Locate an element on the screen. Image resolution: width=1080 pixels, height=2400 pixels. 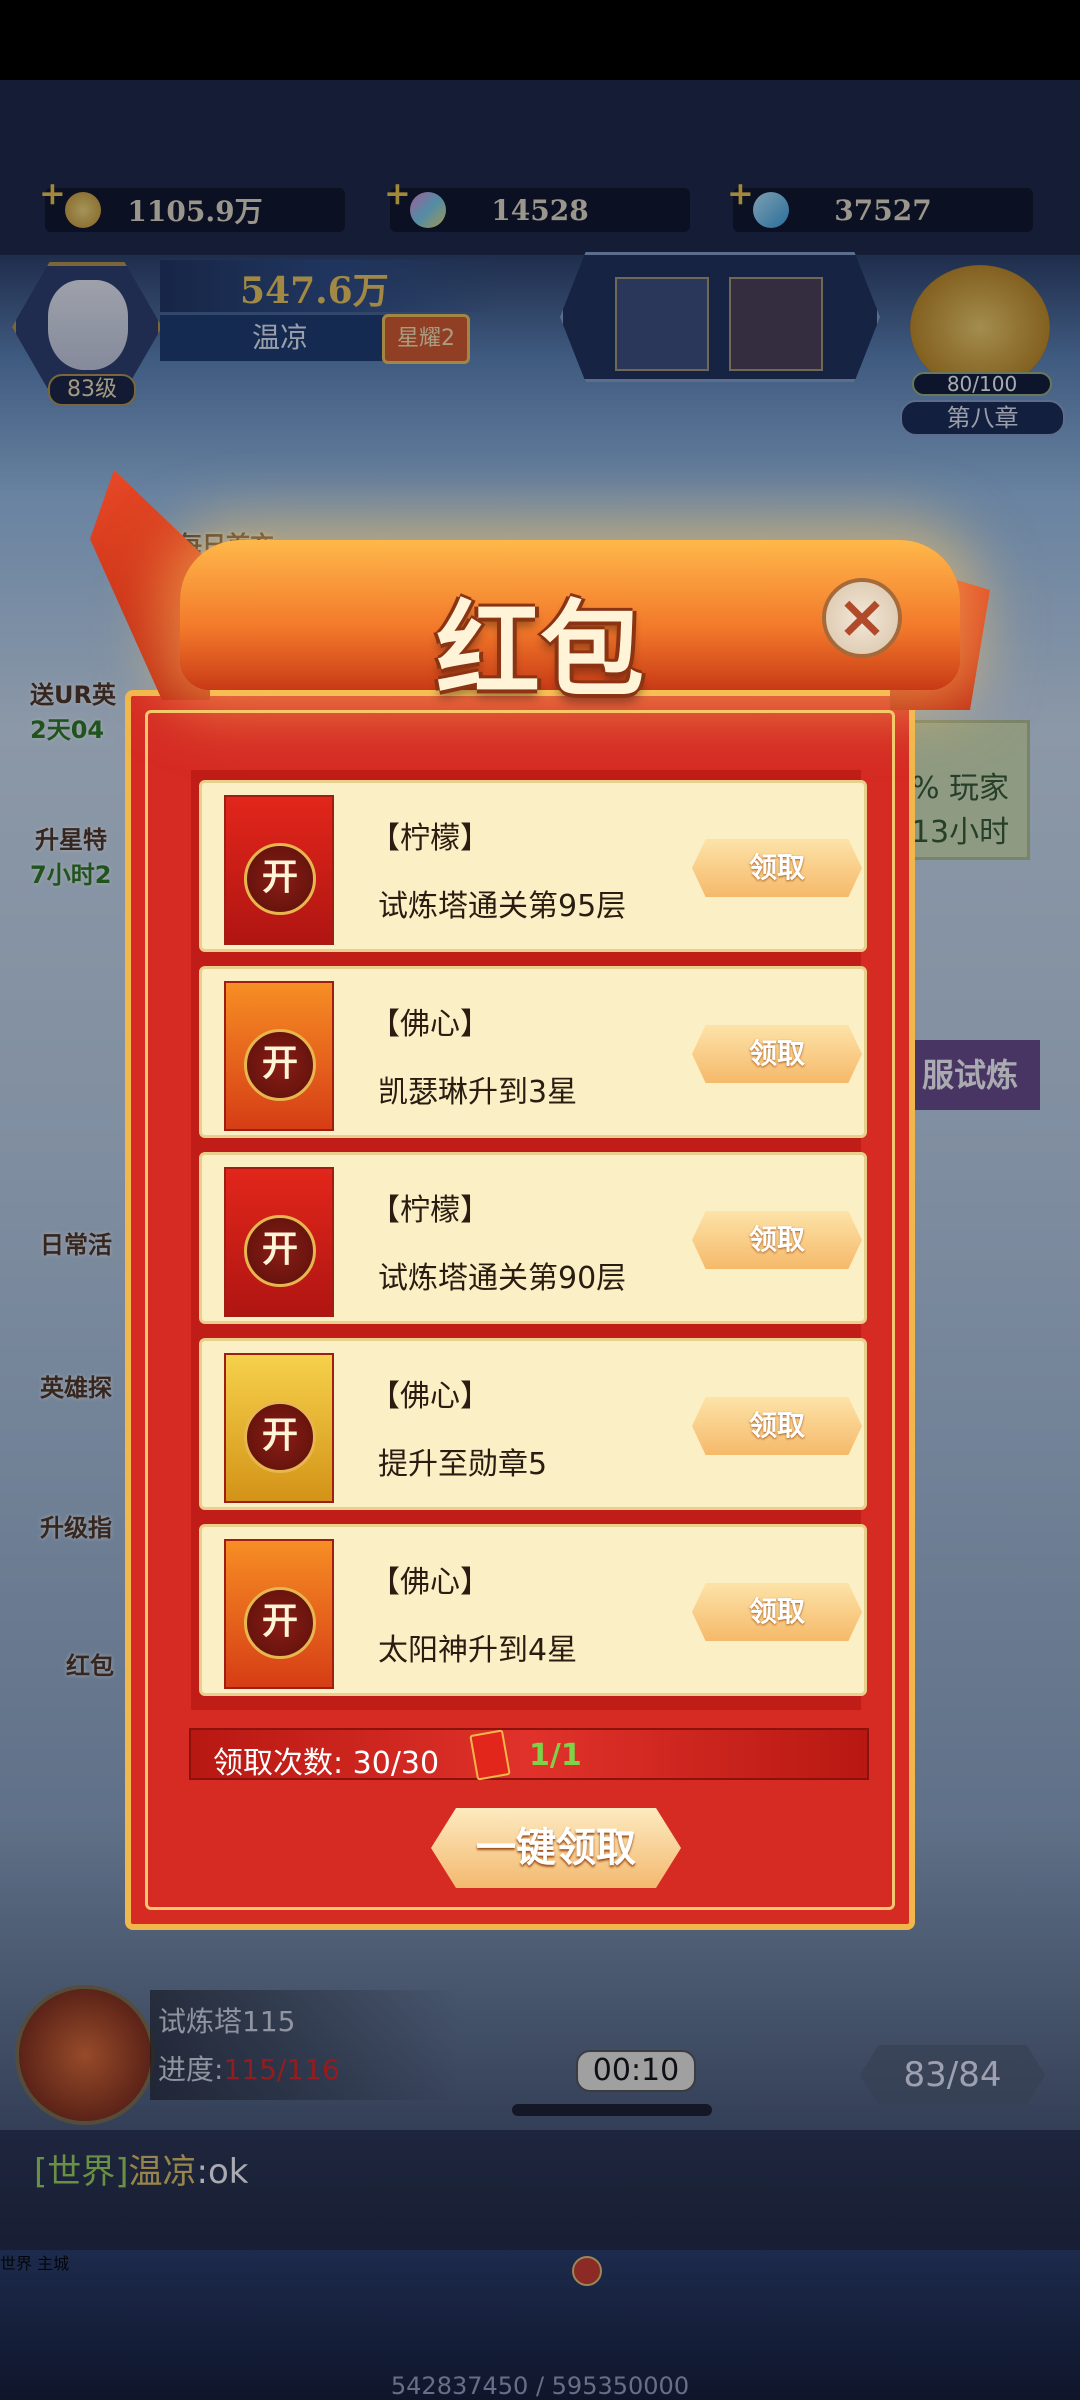
packet-task: 提升至勋章5 is located at coordinates (463, 1464).